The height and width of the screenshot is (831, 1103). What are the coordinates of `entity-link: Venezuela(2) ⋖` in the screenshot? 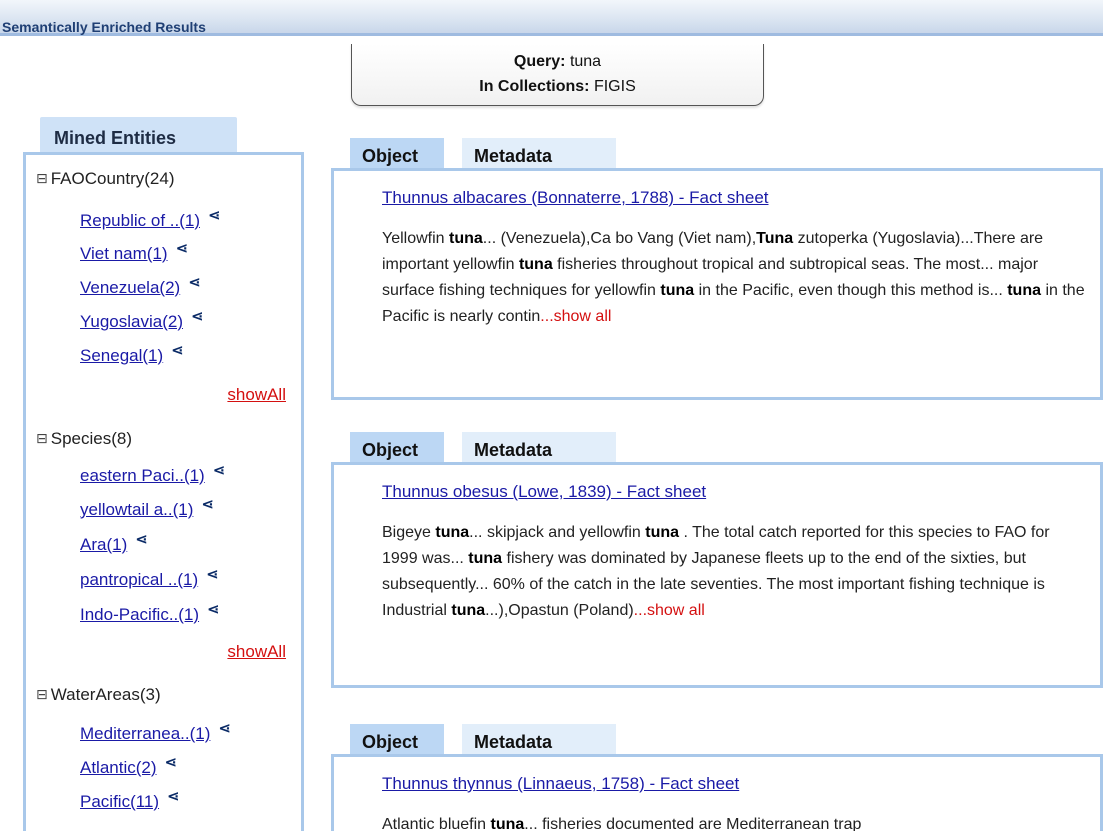 It's located at (140, 286).